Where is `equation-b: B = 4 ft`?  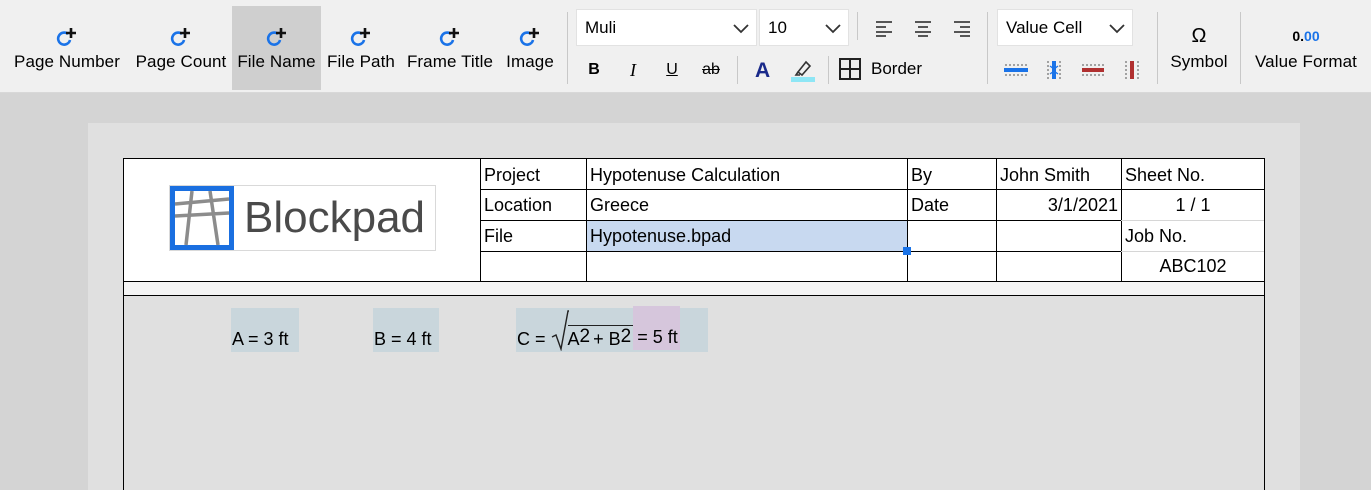
equation-b: B = 4 ft is located at coordinates (406, 330).